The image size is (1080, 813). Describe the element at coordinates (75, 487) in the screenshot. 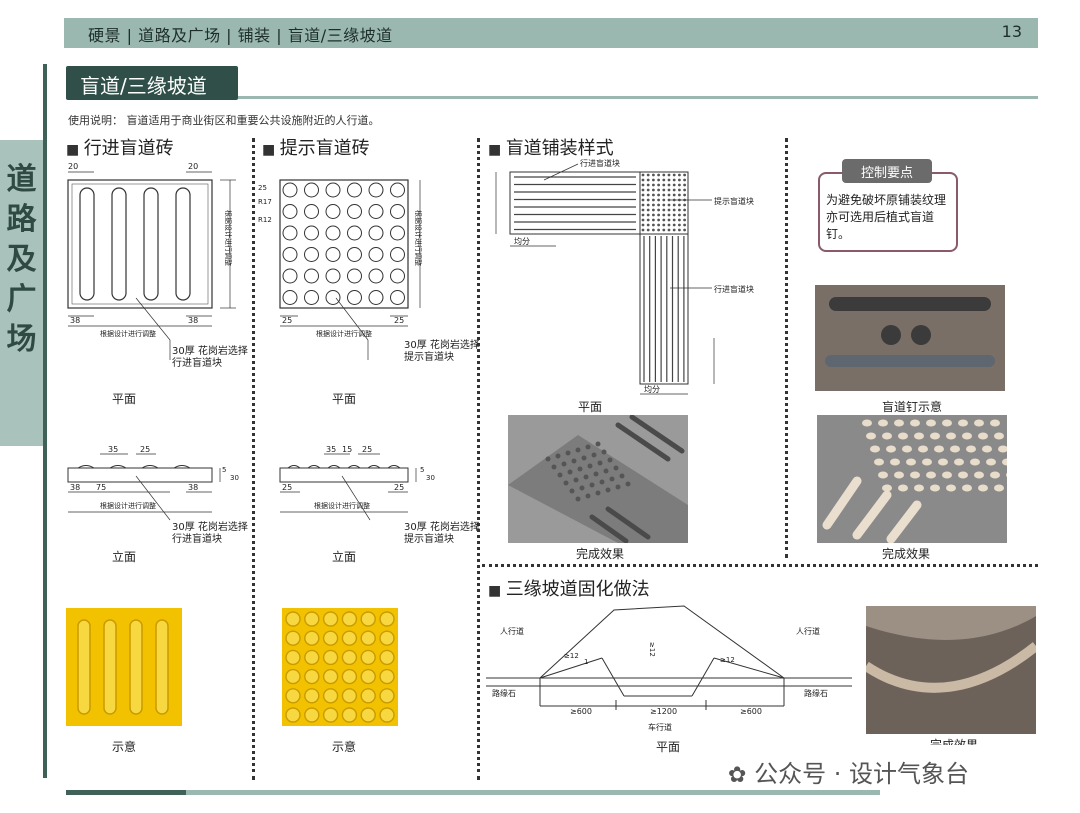

I see `col1-elev-dim-c: 38` at that location.